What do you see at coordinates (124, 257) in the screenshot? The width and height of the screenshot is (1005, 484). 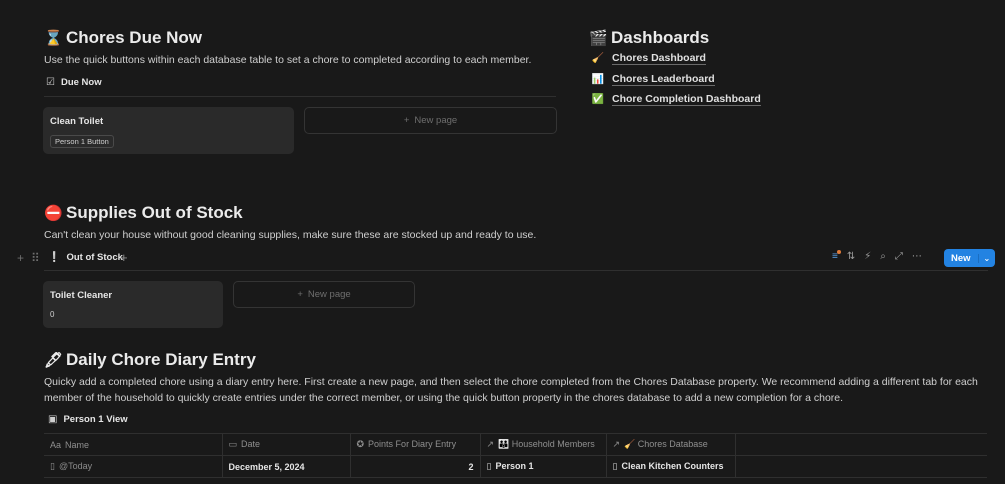 I see `add-view-icon: +` at bounding box center [124, 257].